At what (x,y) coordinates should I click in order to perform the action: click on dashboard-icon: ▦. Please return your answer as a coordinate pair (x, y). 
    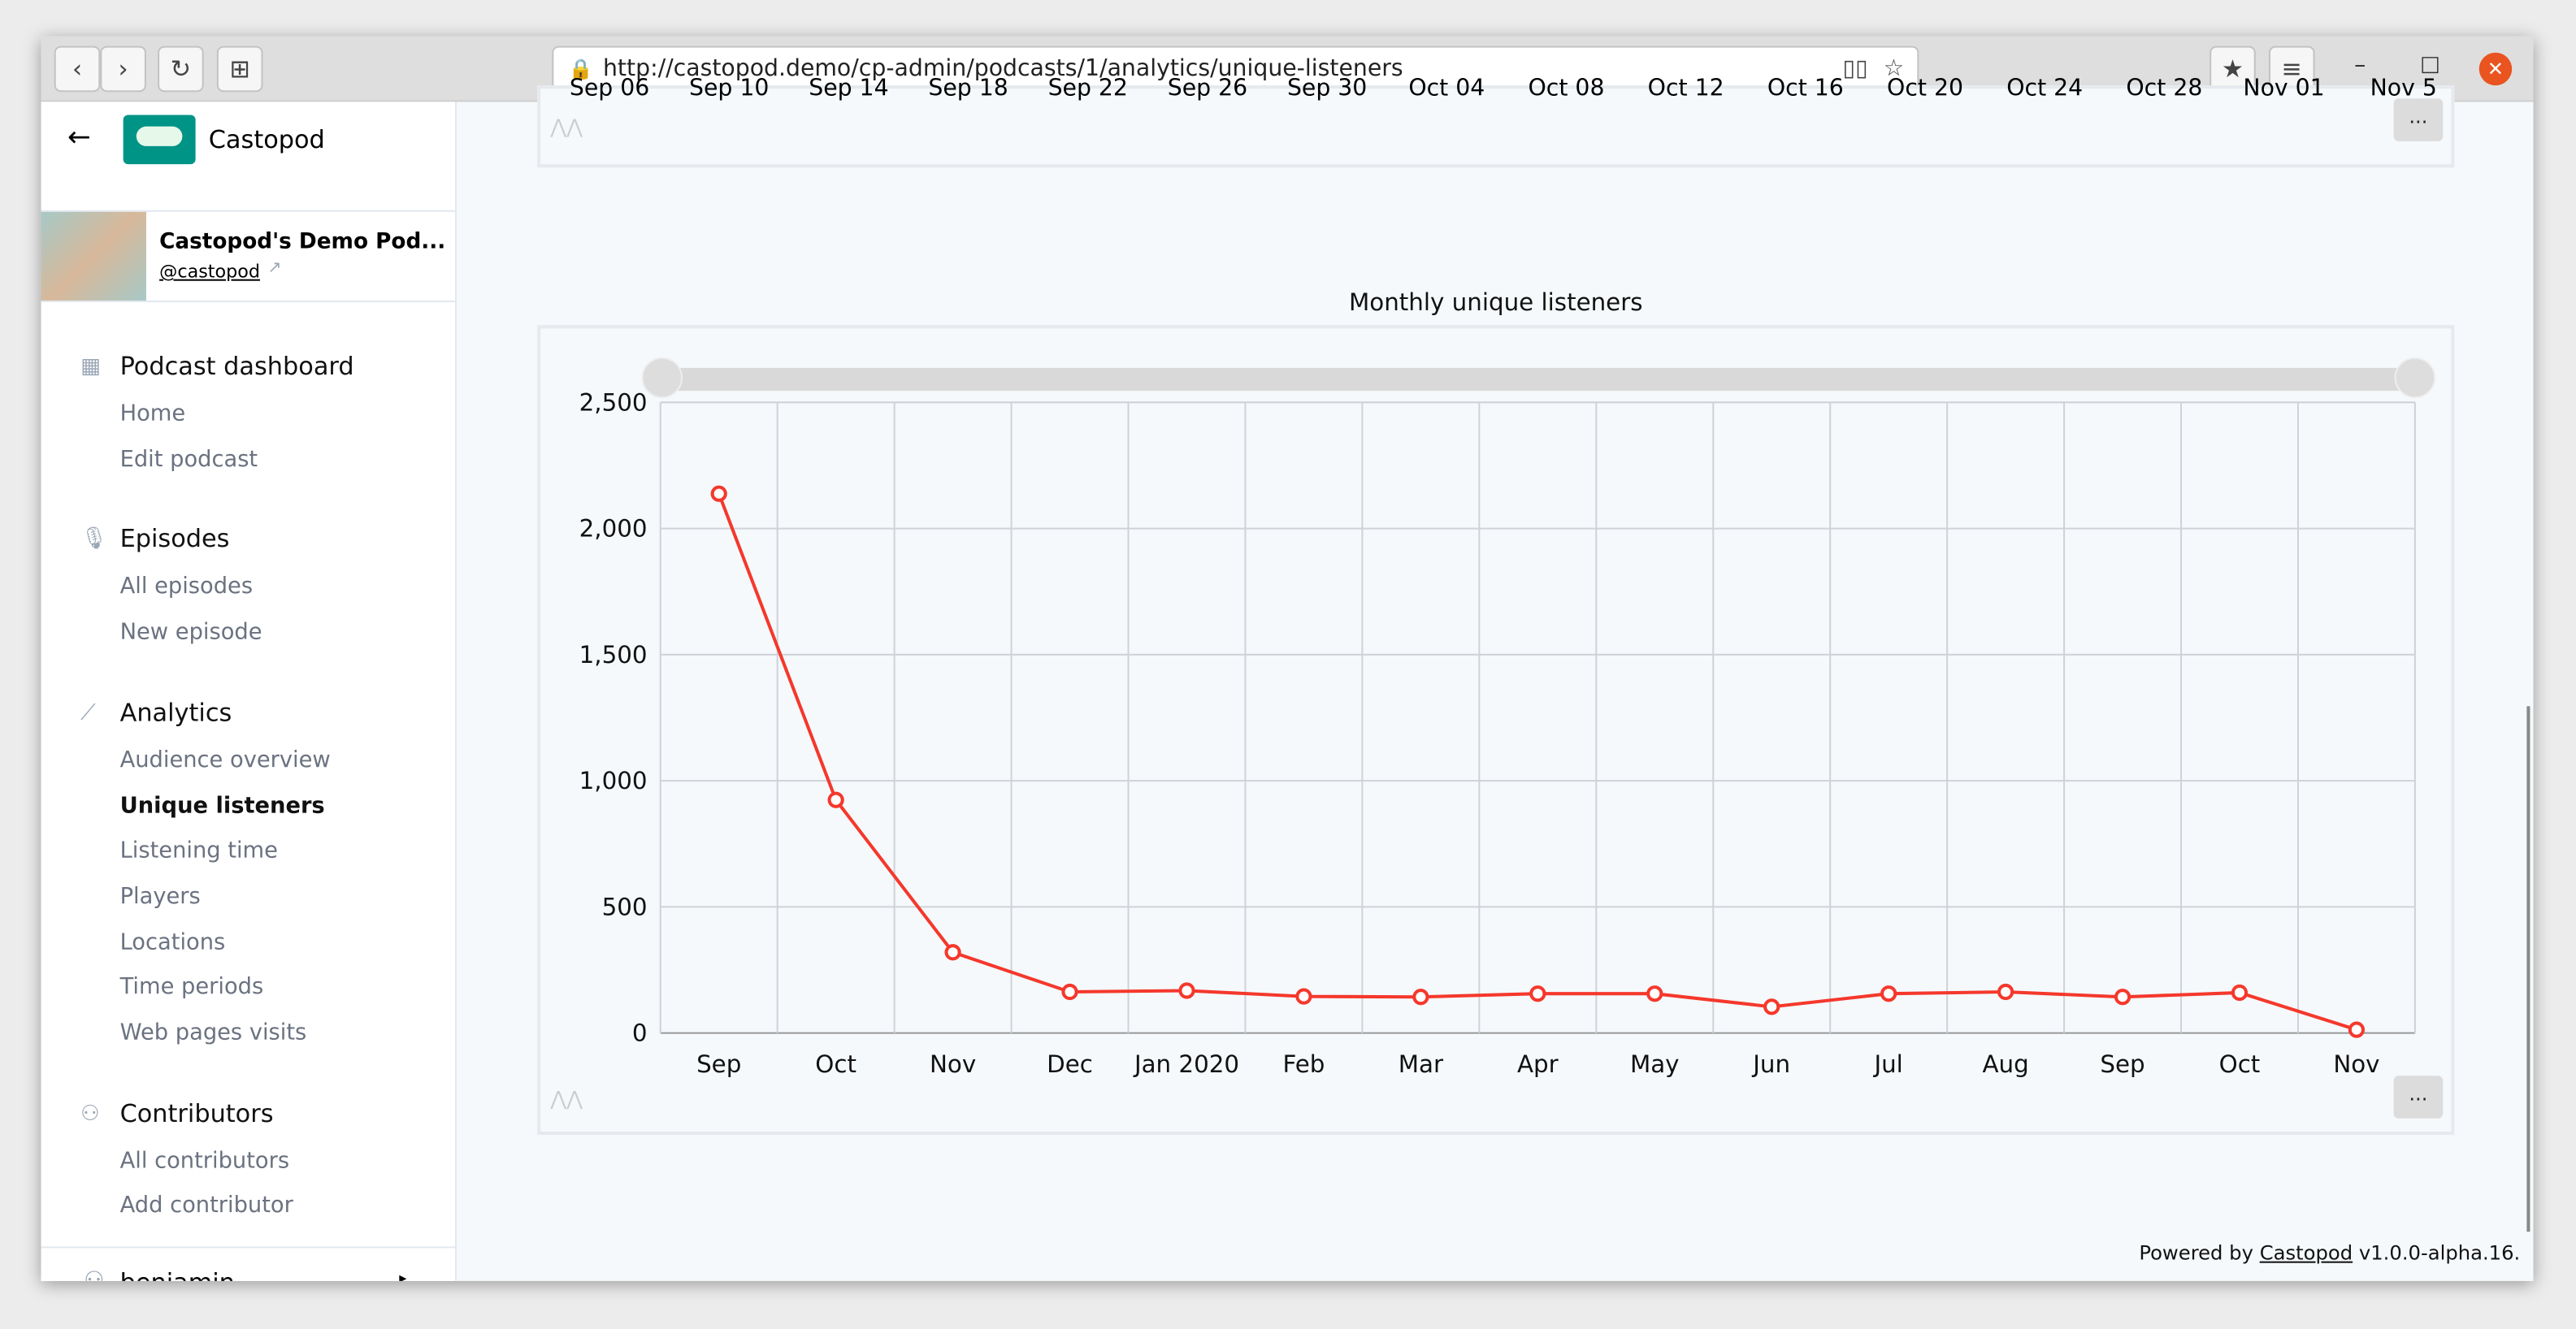
    Looking at the image, I should click on (90, 367).